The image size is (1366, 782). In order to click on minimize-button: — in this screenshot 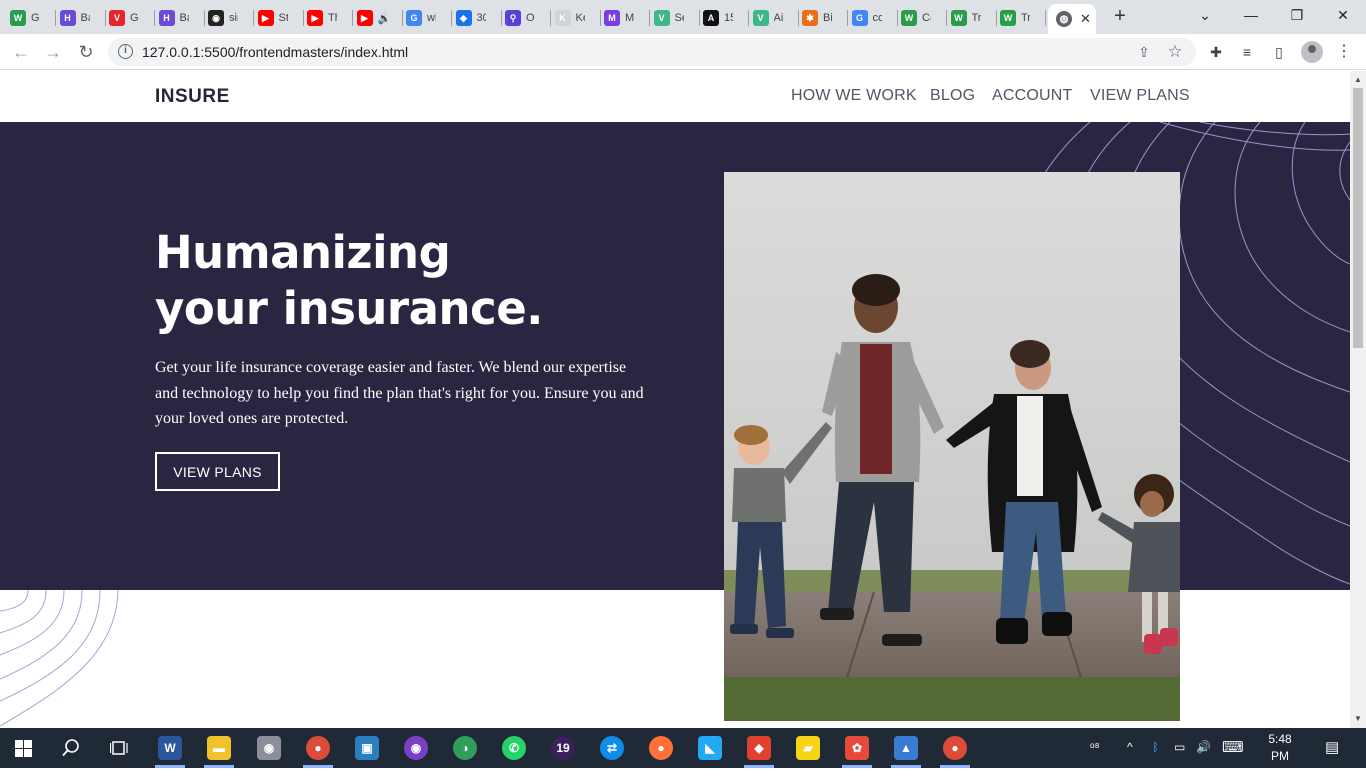, I will do `click(1251, 15)`.